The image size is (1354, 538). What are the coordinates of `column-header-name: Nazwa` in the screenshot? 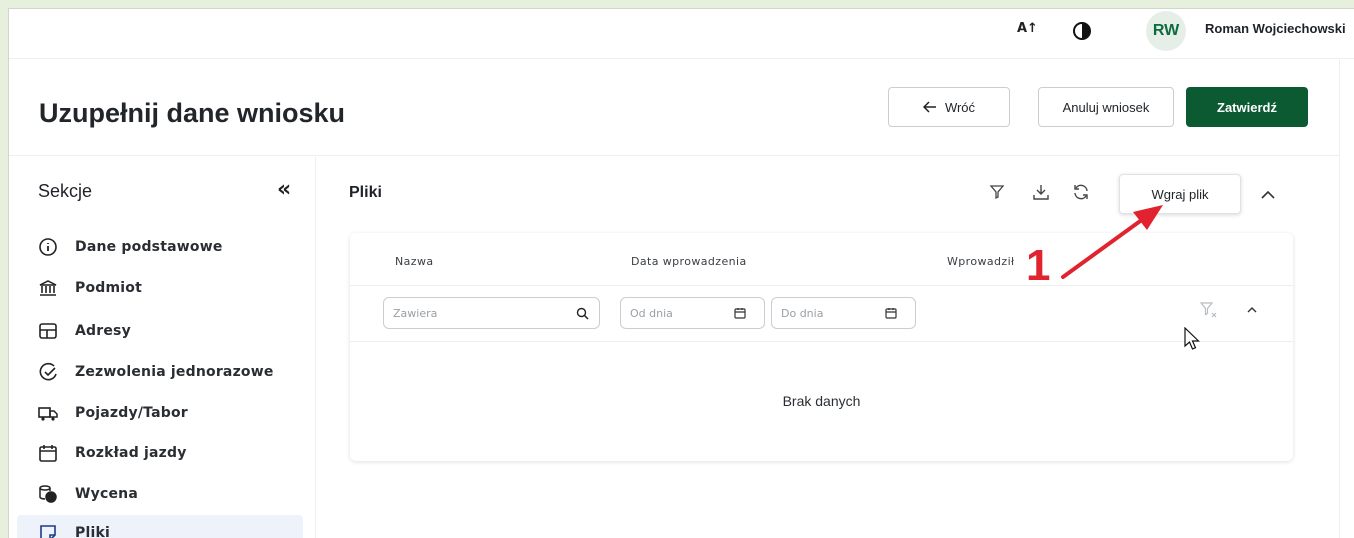 It's located at (414, 261).